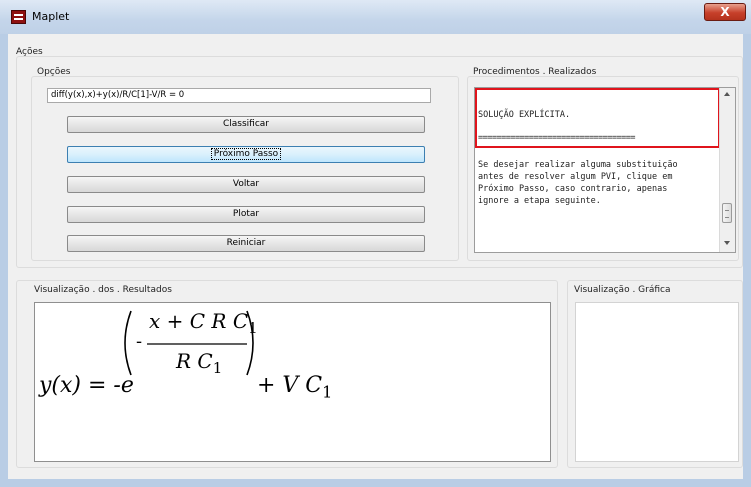 The width and height of the screenshot is (751, 487). What do you see at coordinates (199, 321) in the screenshot?
I see `math-numerator-text: x + C R C` at bounding box center [199, 321].